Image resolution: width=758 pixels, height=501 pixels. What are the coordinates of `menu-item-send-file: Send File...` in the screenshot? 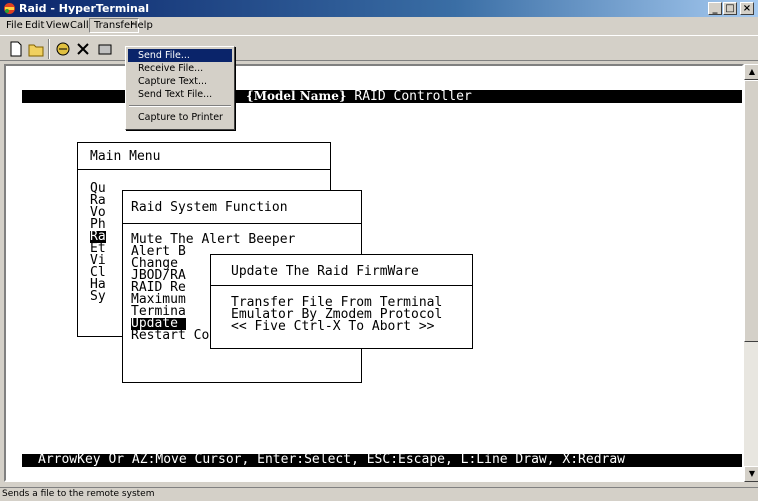 It's located at (180, 55).